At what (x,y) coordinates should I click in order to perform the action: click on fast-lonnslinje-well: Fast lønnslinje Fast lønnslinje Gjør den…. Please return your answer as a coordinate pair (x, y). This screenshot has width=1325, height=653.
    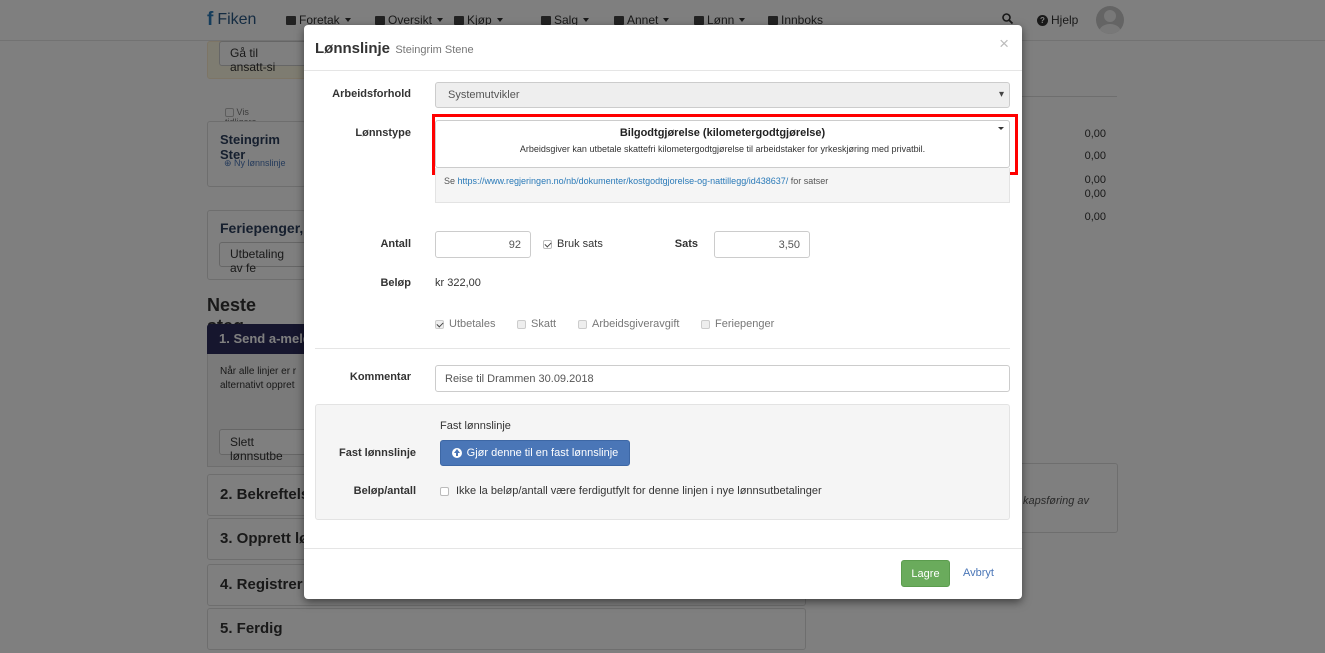
    Looking at the image, I should click on (662, 462).